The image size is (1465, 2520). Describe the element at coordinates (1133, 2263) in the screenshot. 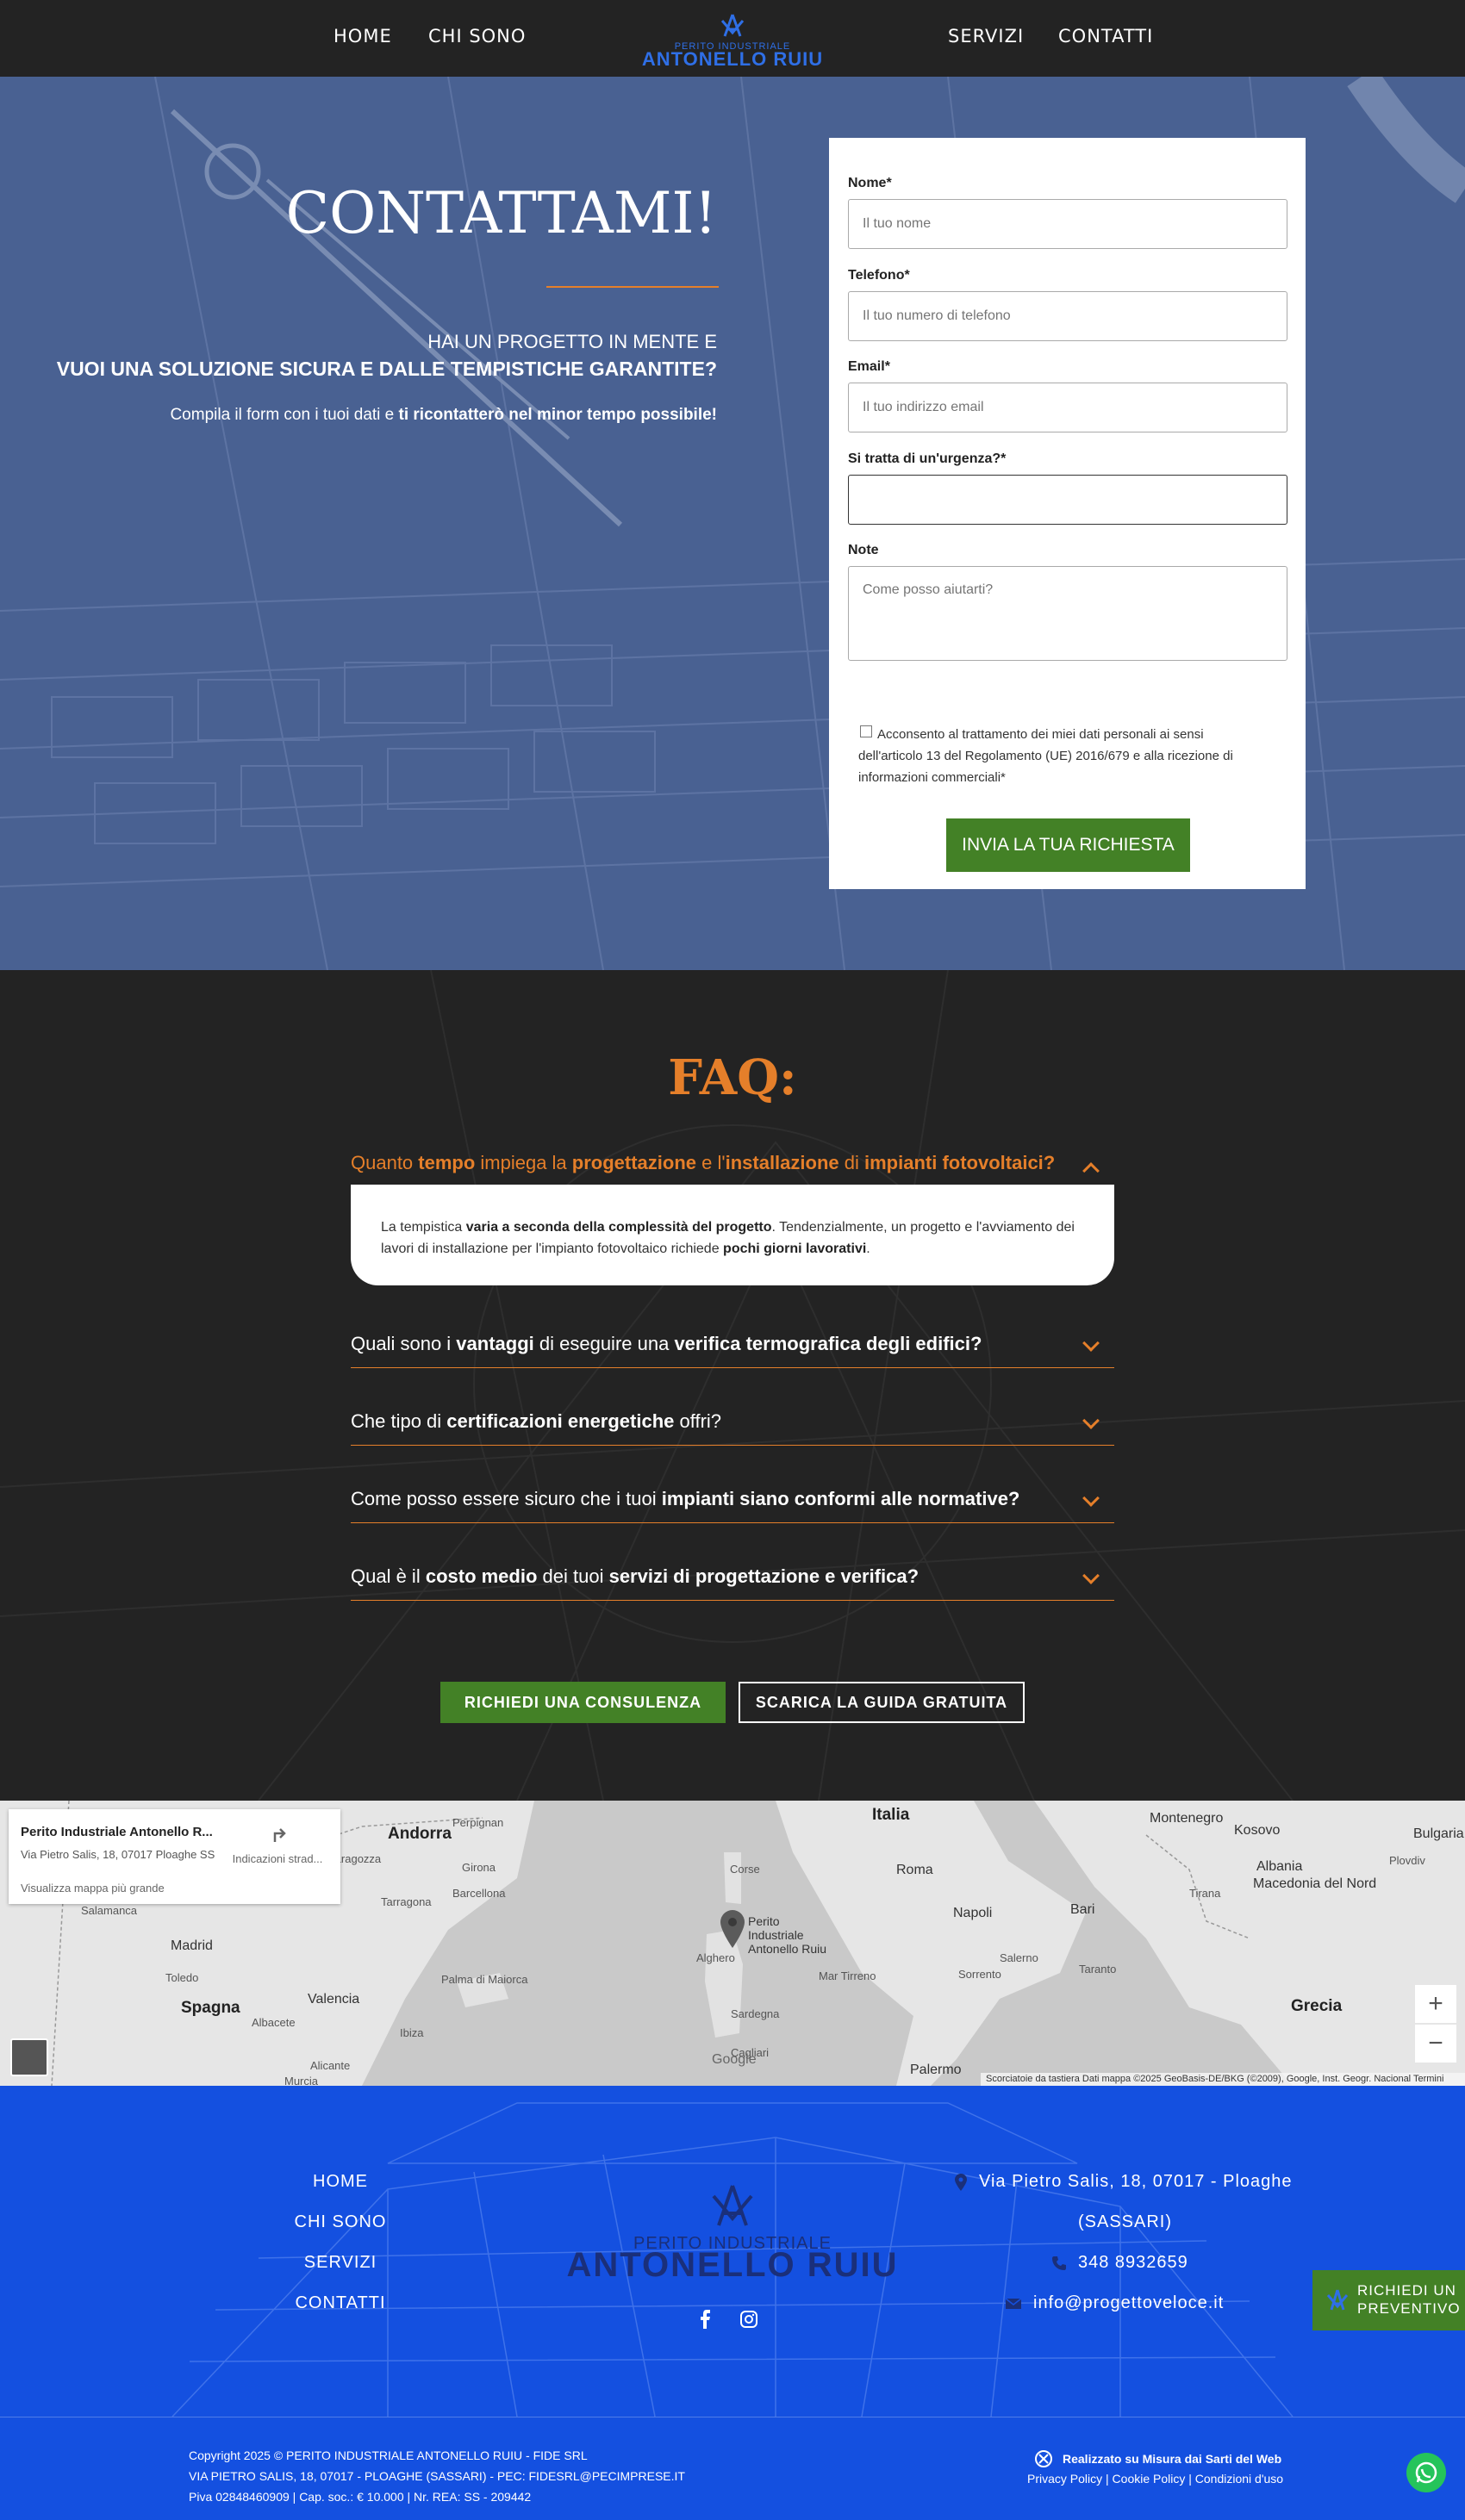

I see `footer-phone: 348 8932659` at that location.